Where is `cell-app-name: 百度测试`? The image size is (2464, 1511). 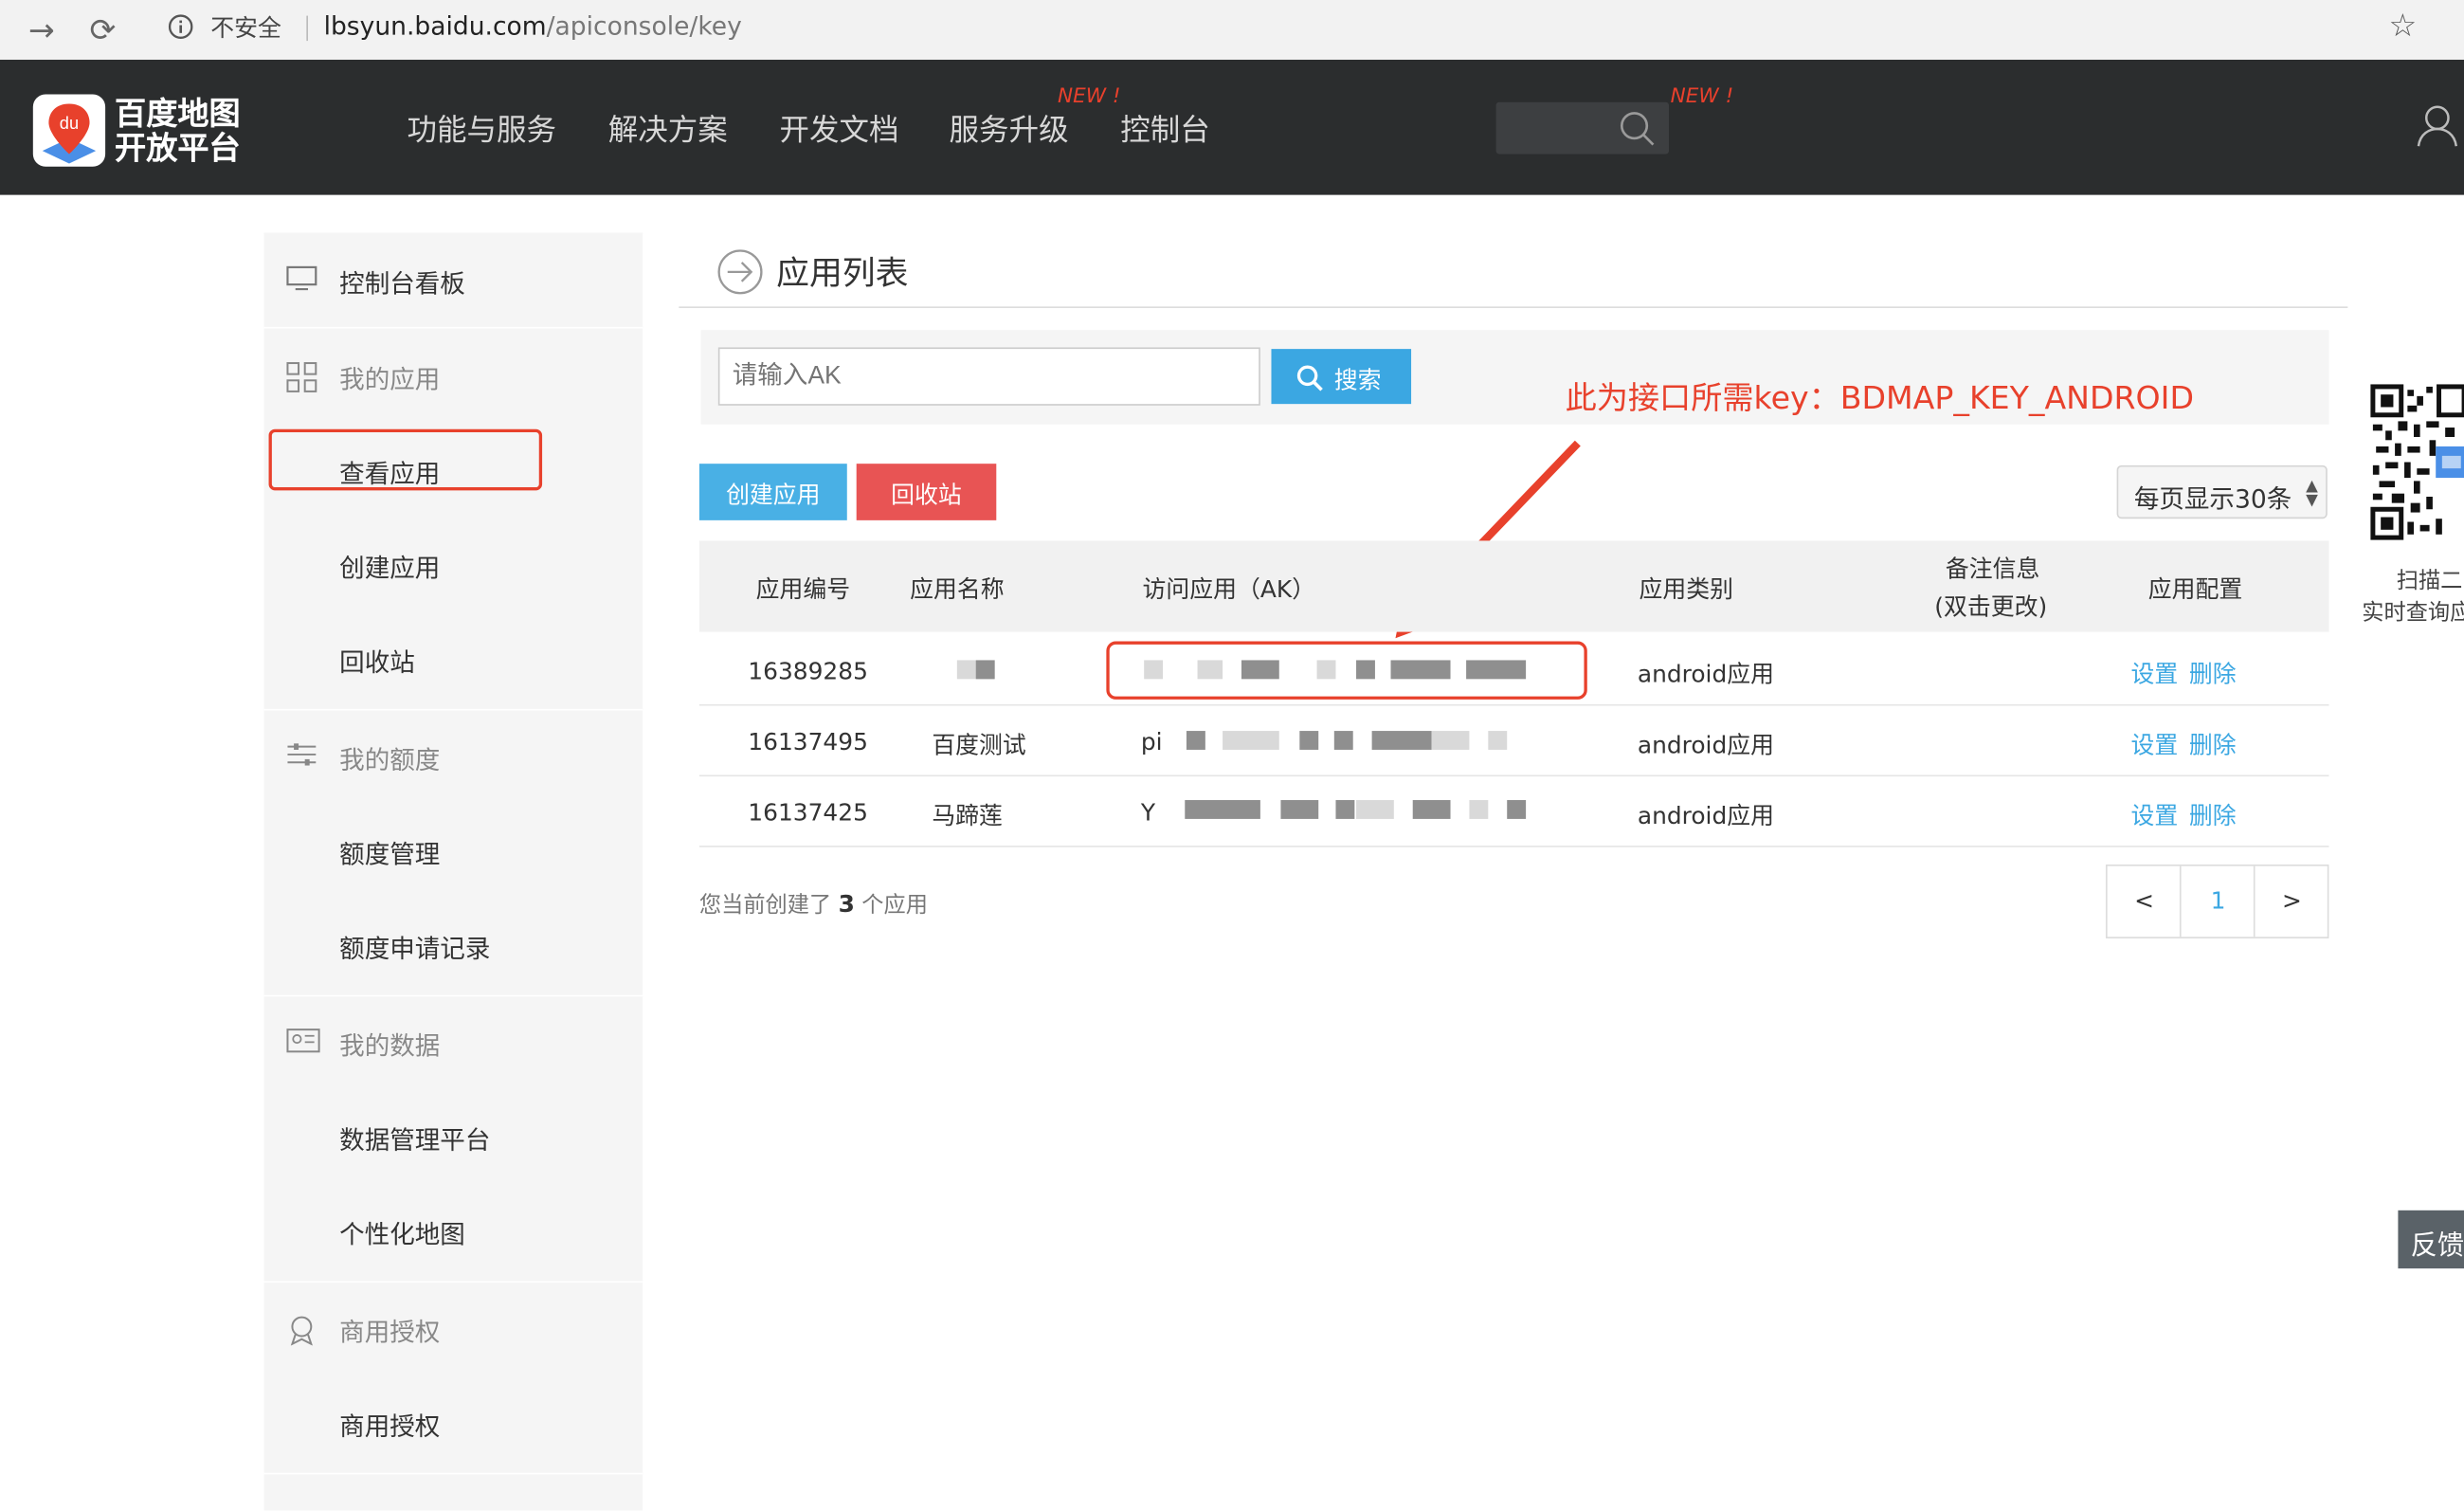 cell-app-name: 百度测试 is located at coordinates (979, 745).